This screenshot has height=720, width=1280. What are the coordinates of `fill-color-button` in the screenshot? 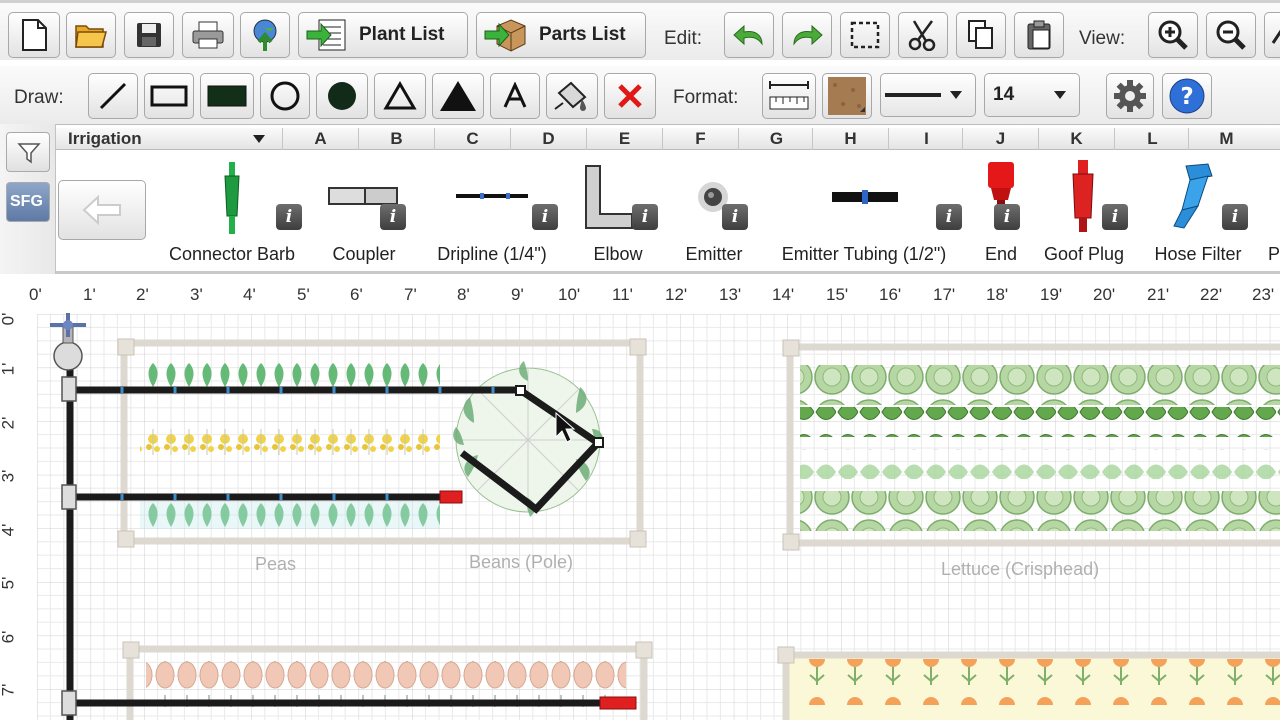 It's located at (572, 96).